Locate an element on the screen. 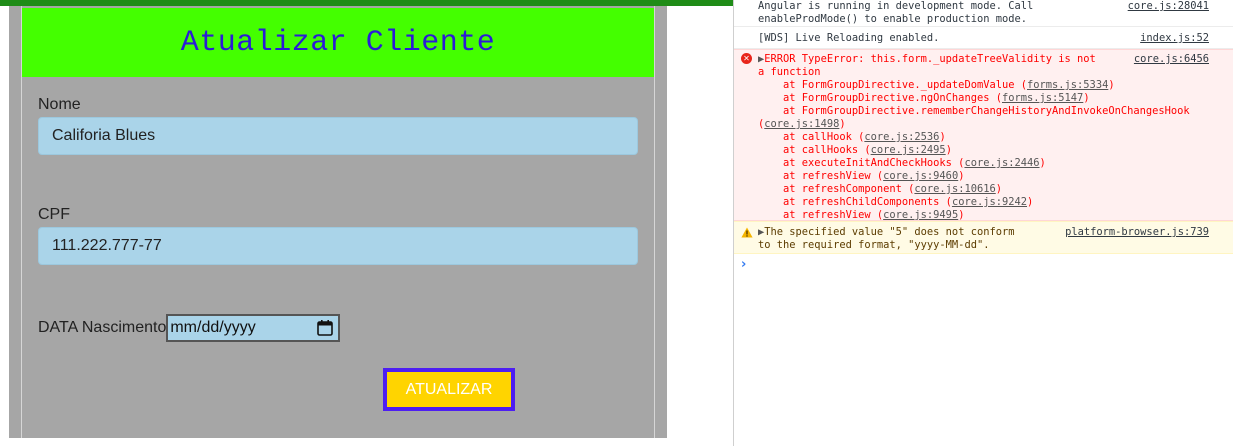  cpf-input-value: 111.222.777-77 is located at coordinates (107, 245).